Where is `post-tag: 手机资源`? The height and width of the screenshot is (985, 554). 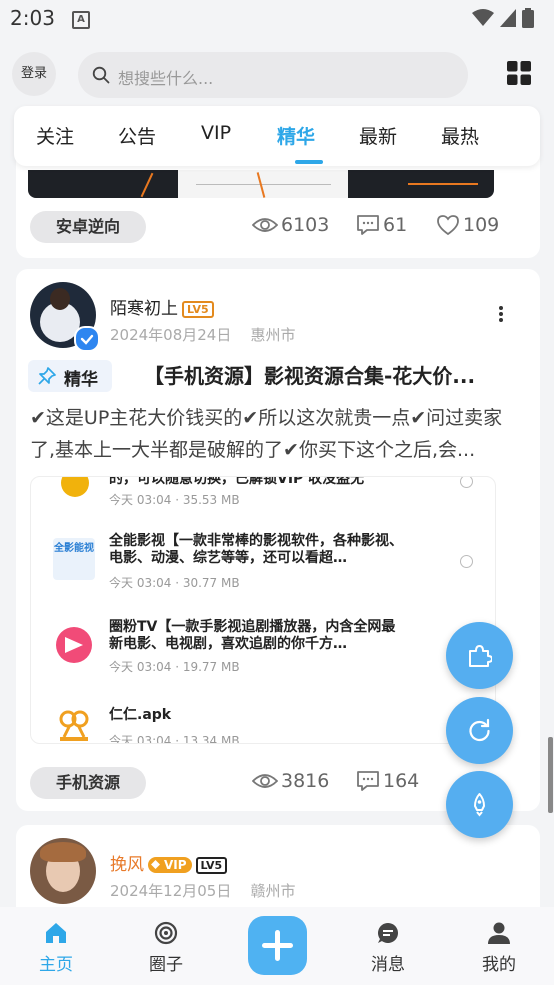
post-tag: 手机资源 is located at coordinates (88, 783).